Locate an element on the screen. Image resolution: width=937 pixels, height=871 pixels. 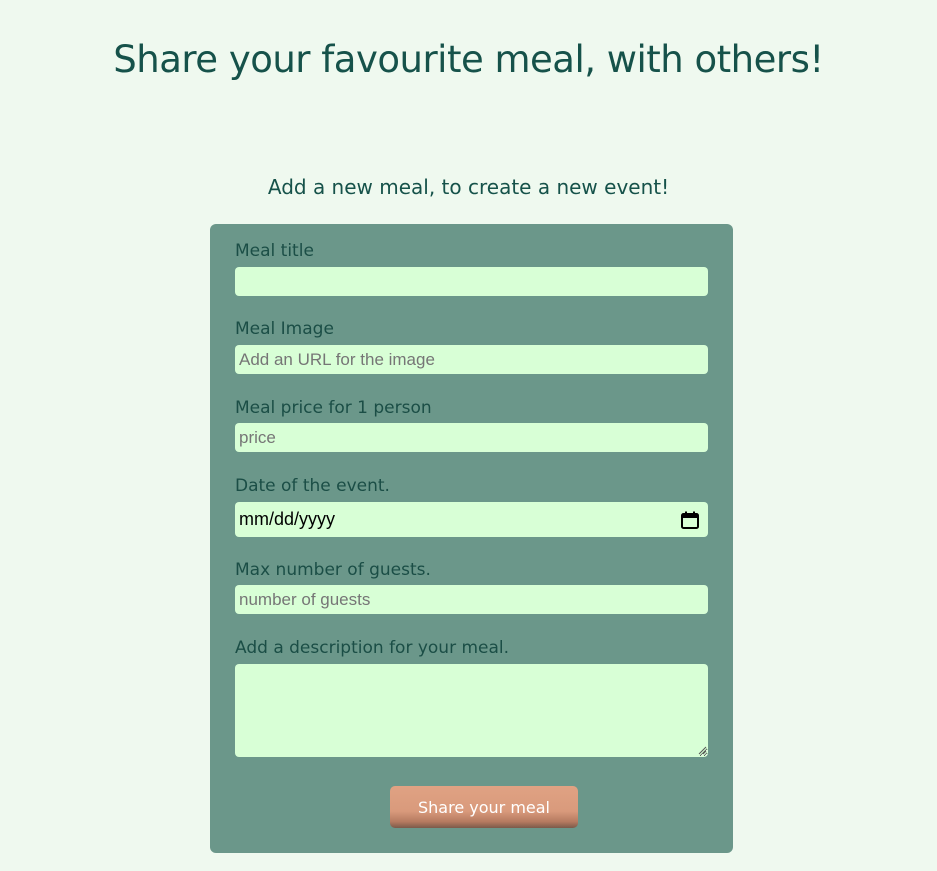
meal-title-input is located at coordinates (471, 281).